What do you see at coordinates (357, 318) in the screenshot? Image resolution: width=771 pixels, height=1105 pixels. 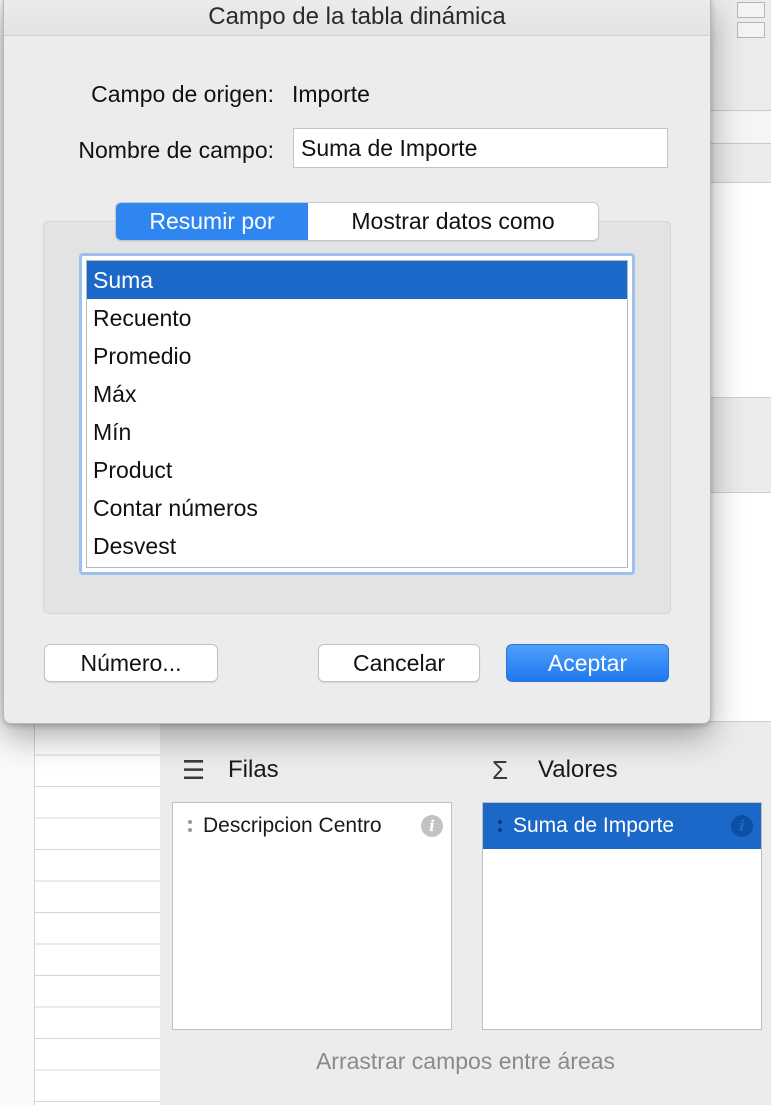 I see `function-item-recuento: Recuento` at bounding box center [357, 318].